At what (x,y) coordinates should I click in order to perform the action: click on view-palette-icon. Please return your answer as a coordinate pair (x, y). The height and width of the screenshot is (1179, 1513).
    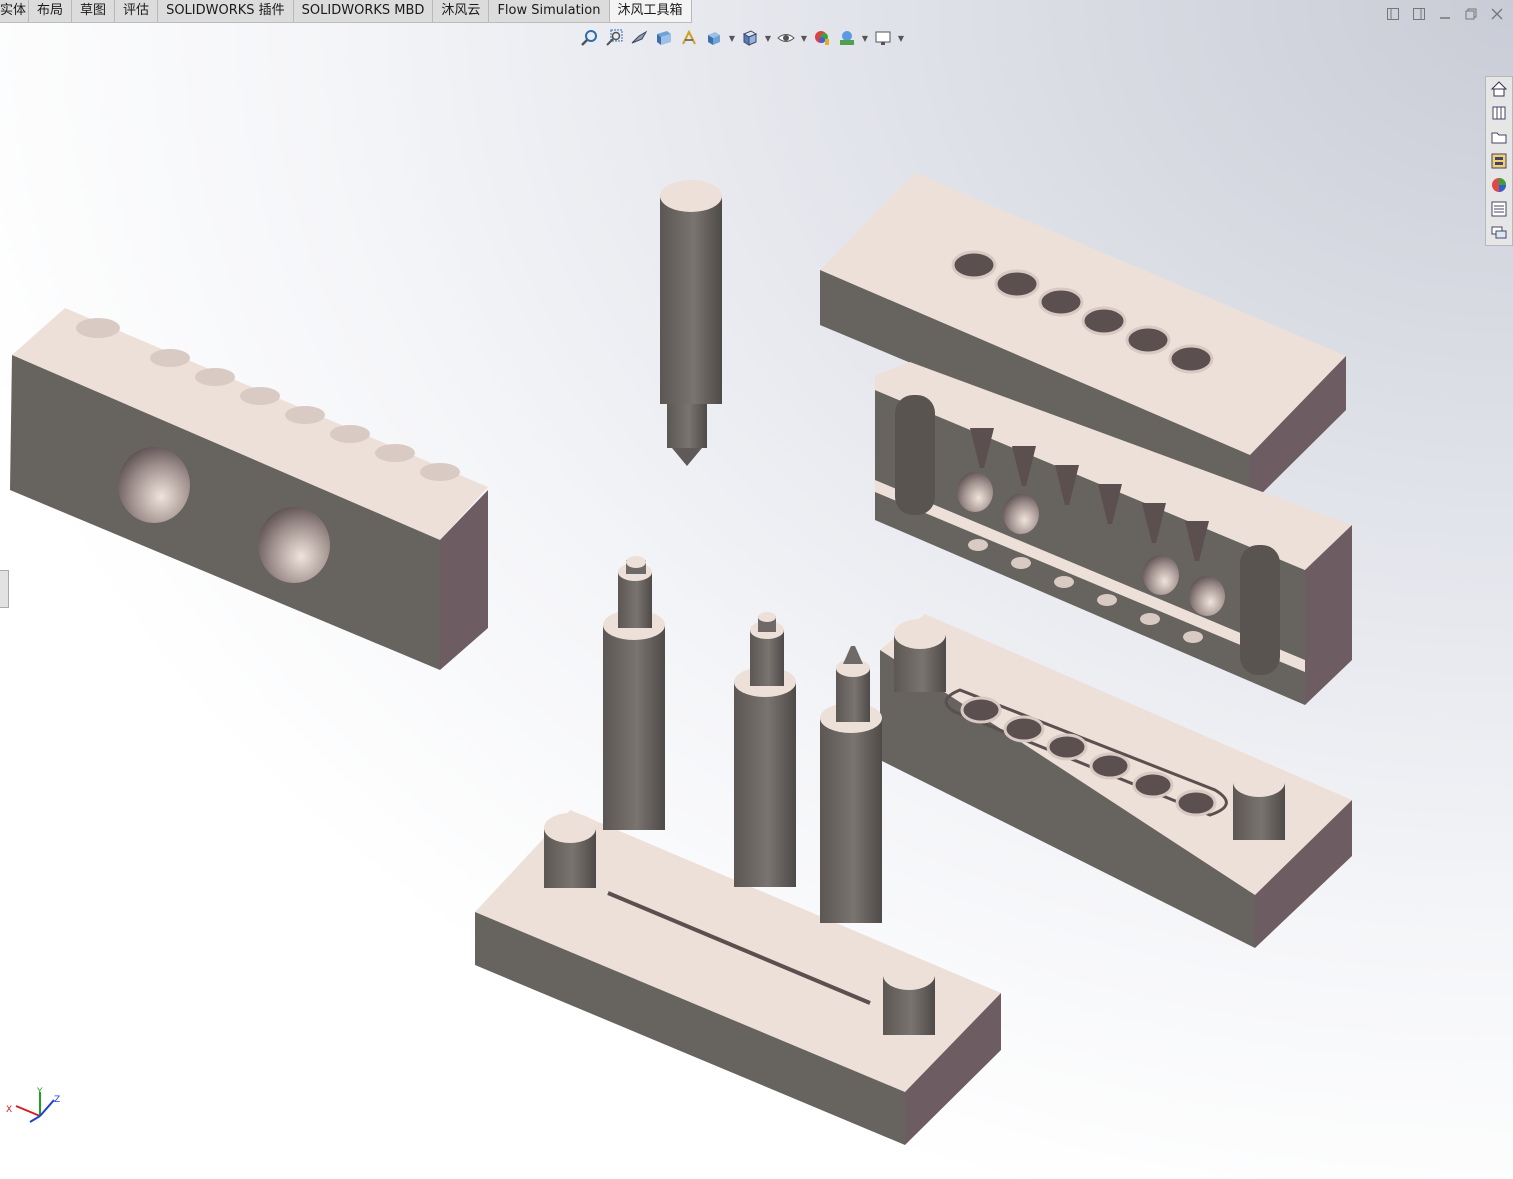
    Looking at the image, I should click on (1499, 161).